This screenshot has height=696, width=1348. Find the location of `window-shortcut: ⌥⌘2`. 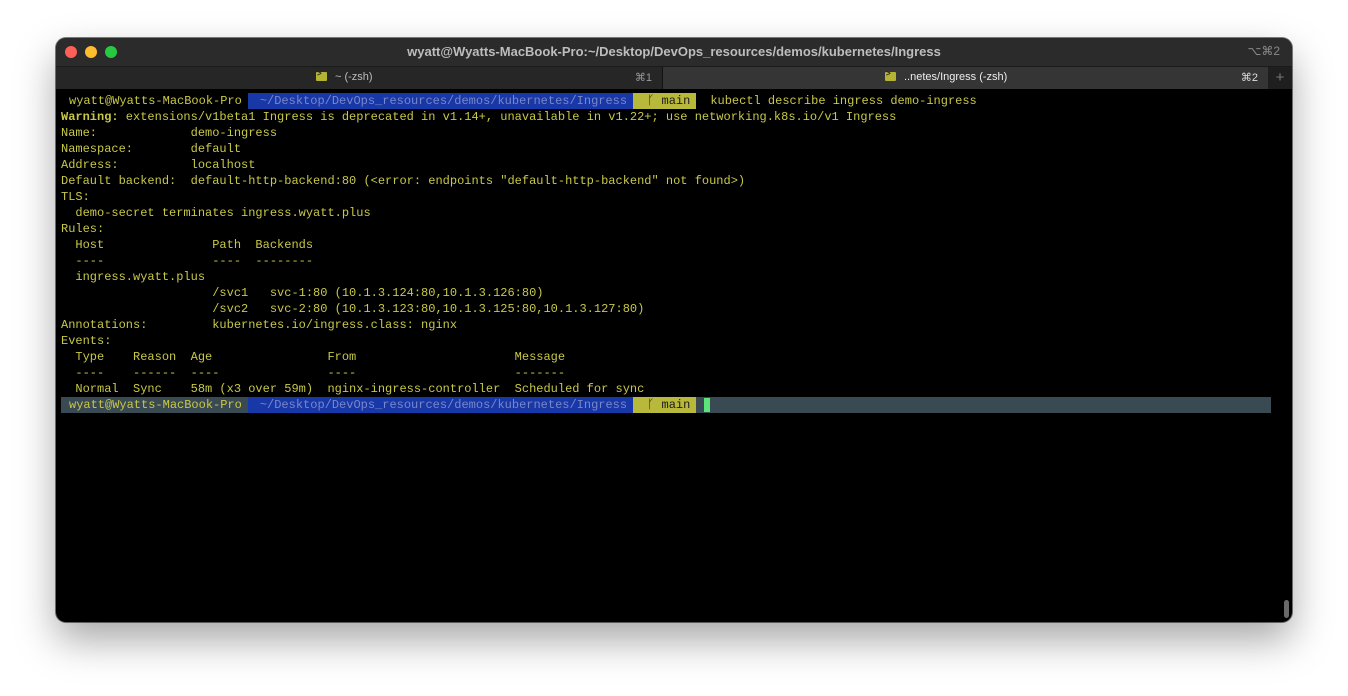

window-shortcut: ⌥⌘2 is located at coordinates (1263, 51).